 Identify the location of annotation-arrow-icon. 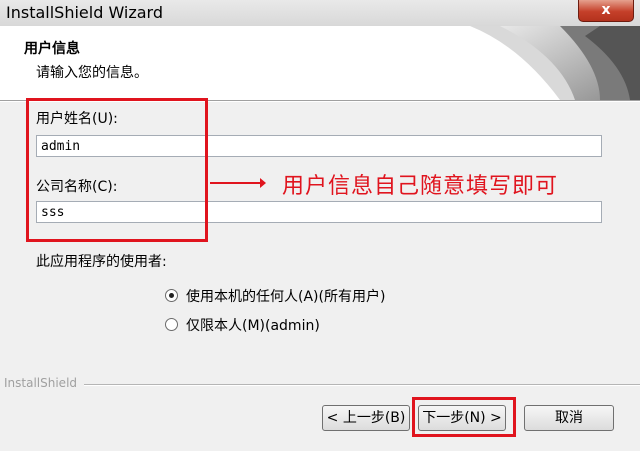
(238, 183).